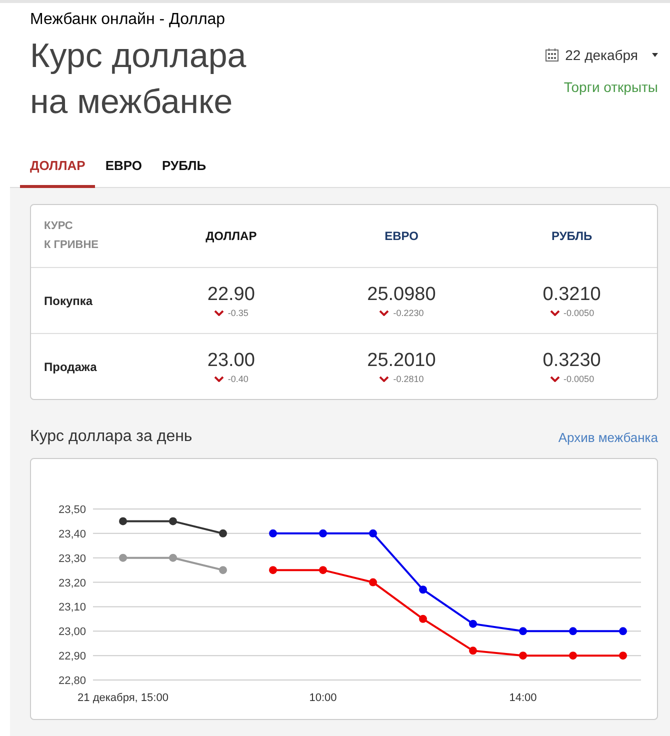  What do you see at coordinates (238, 379) in the screenshot?
I see `rate-change: -0.40` at bounding box center [238, 379].